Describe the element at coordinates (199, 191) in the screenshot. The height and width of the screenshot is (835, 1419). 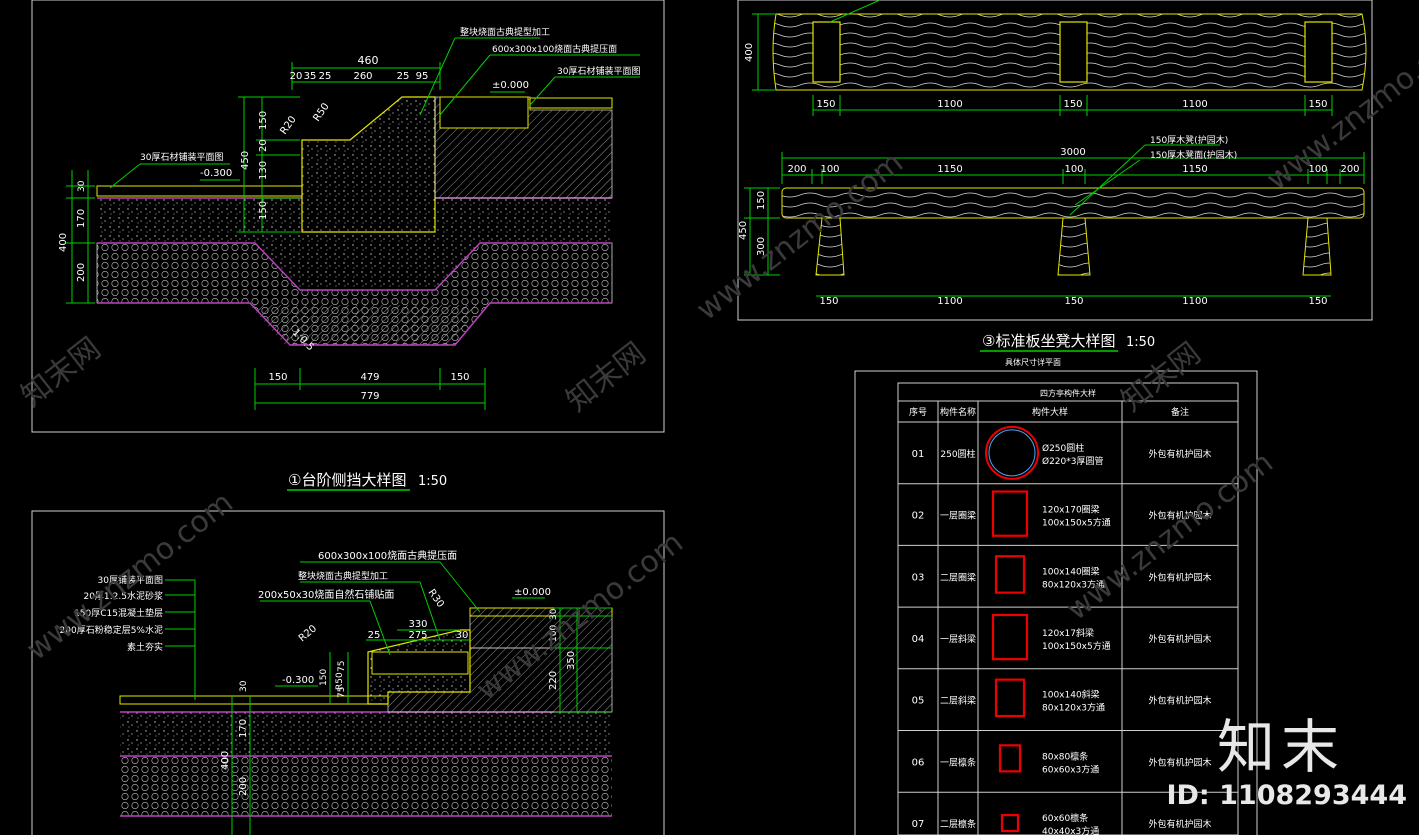
I see `detail-1-paving-strip` at that location.